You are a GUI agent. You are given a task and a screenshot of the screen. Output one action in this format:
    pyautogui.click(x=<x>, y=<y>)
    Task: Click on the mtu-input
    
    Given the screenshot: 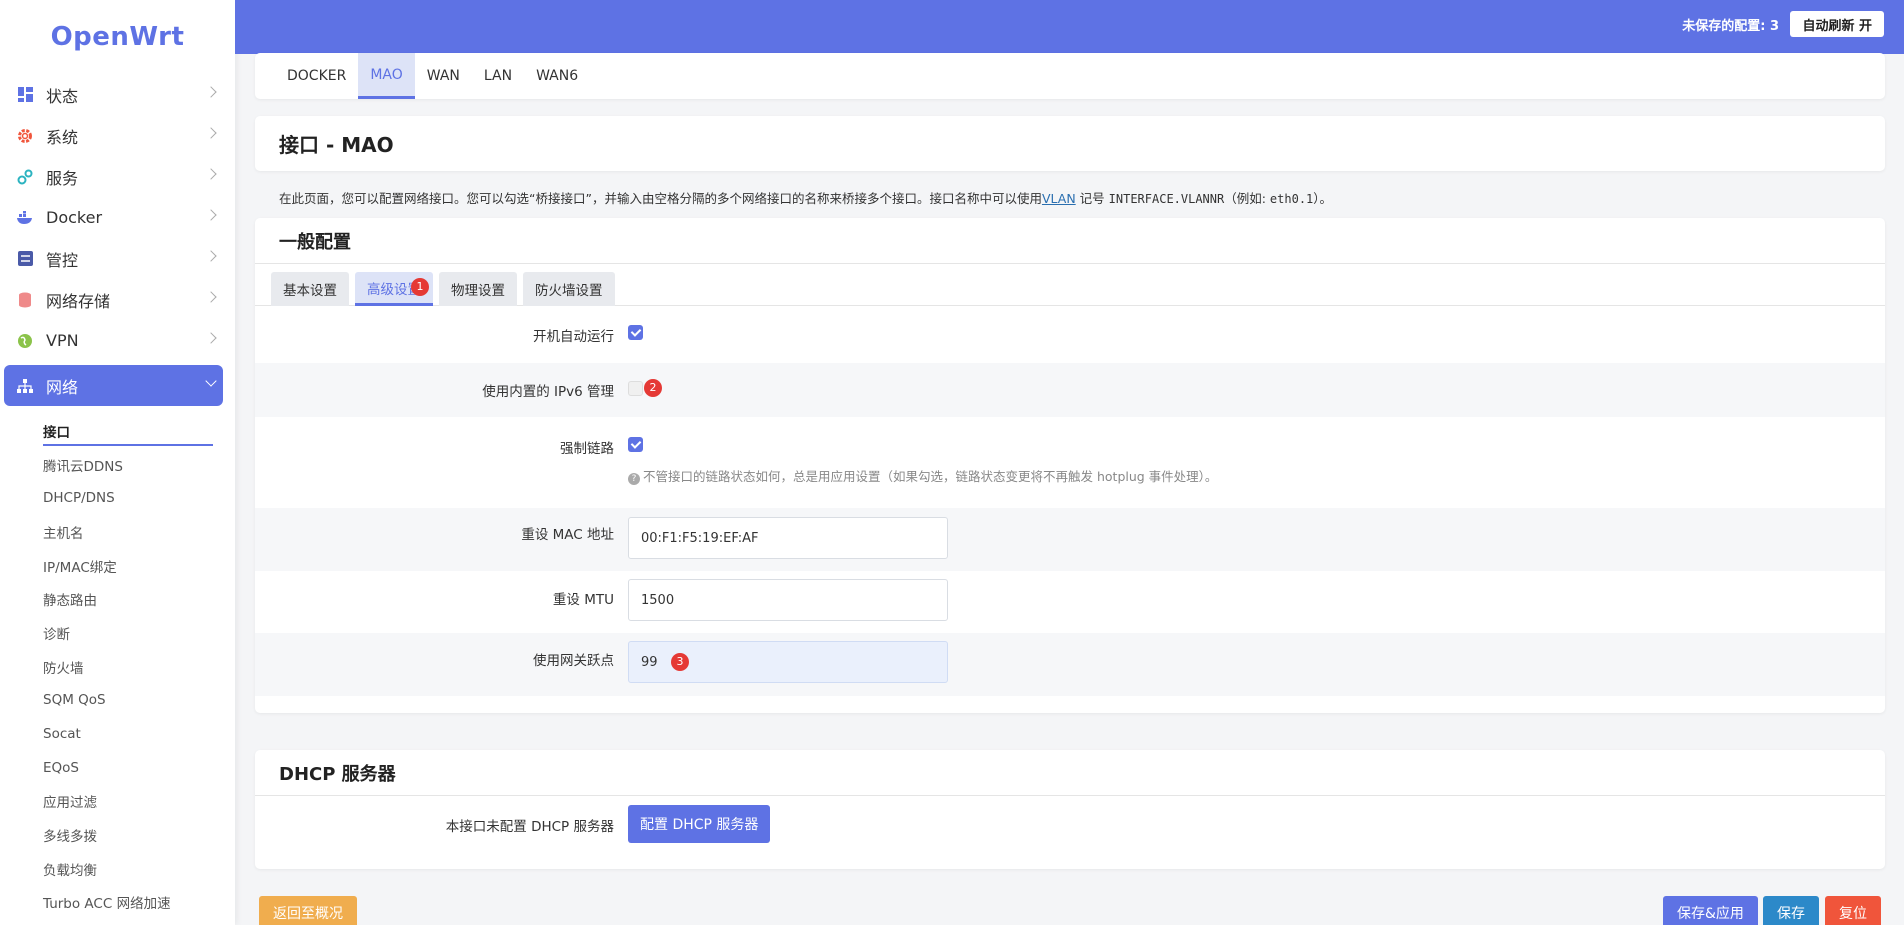 What is the action you would take?
    pyautogui.click(x=788, y=600)
    